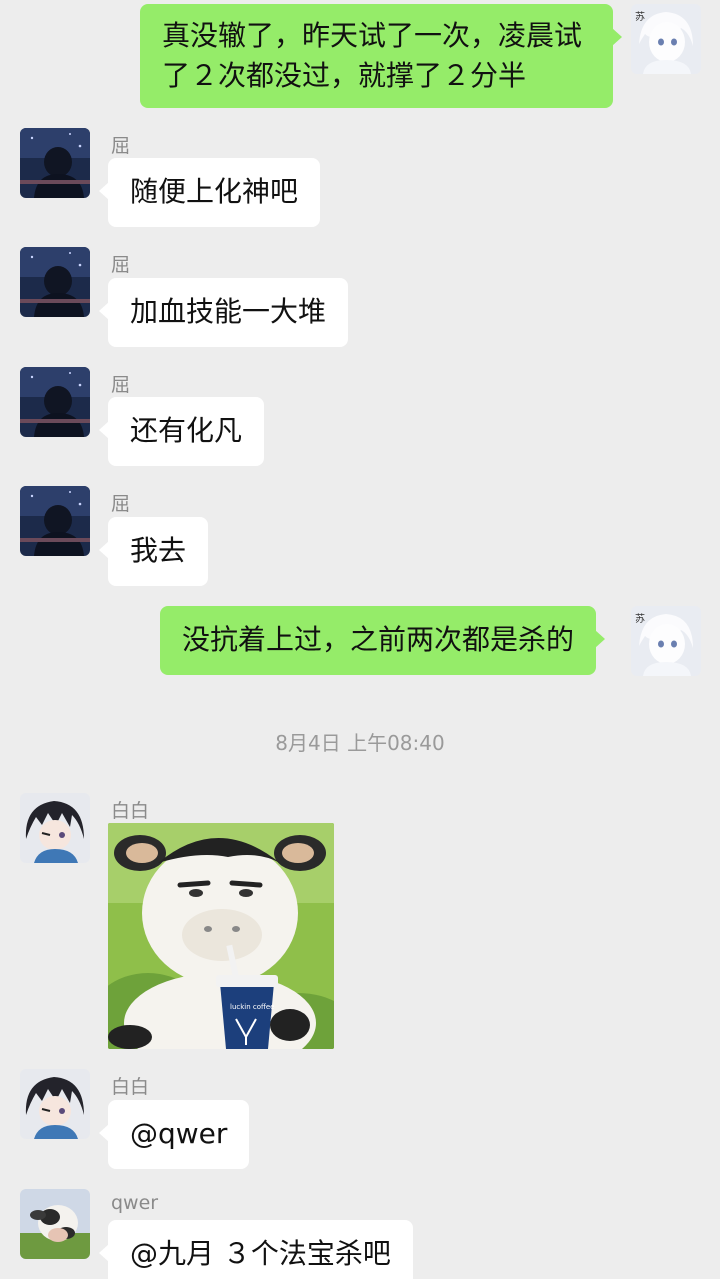 This screenshot has width=720, height=1279. What do you see at coordinates (186, 430) in the screenshot?
I see `message-text: 还有化凡` at bounding box center [186, 430].